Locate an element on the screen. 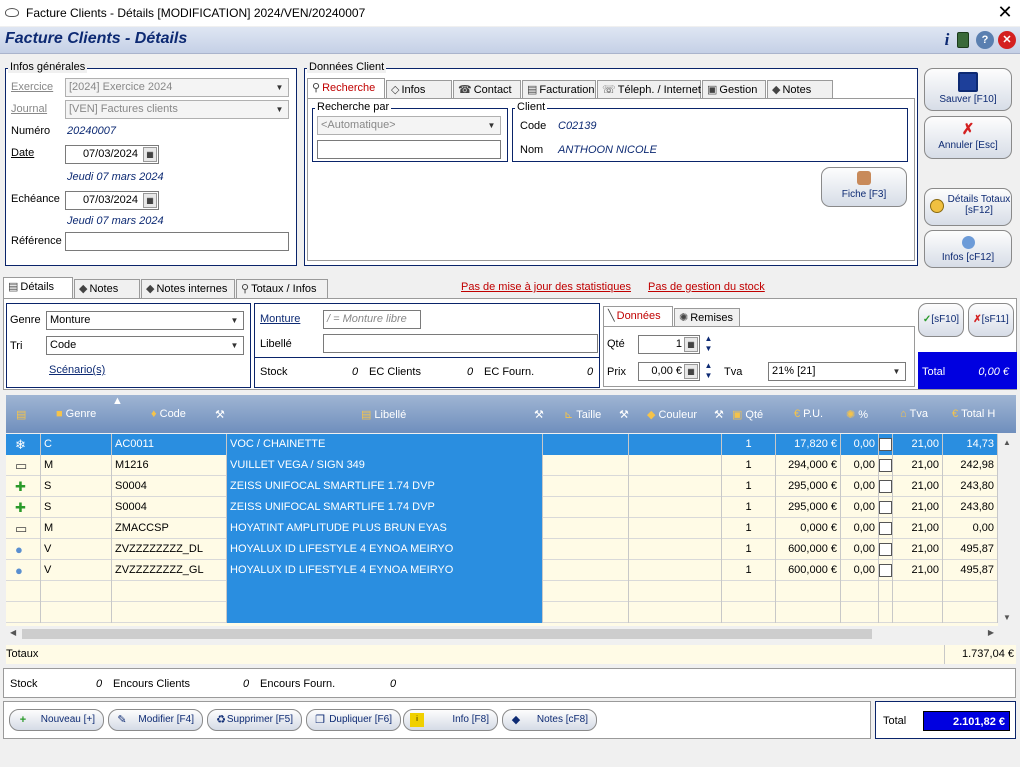 The image size is (1020, 767). libelle-input is located at coordinates (460, 343).